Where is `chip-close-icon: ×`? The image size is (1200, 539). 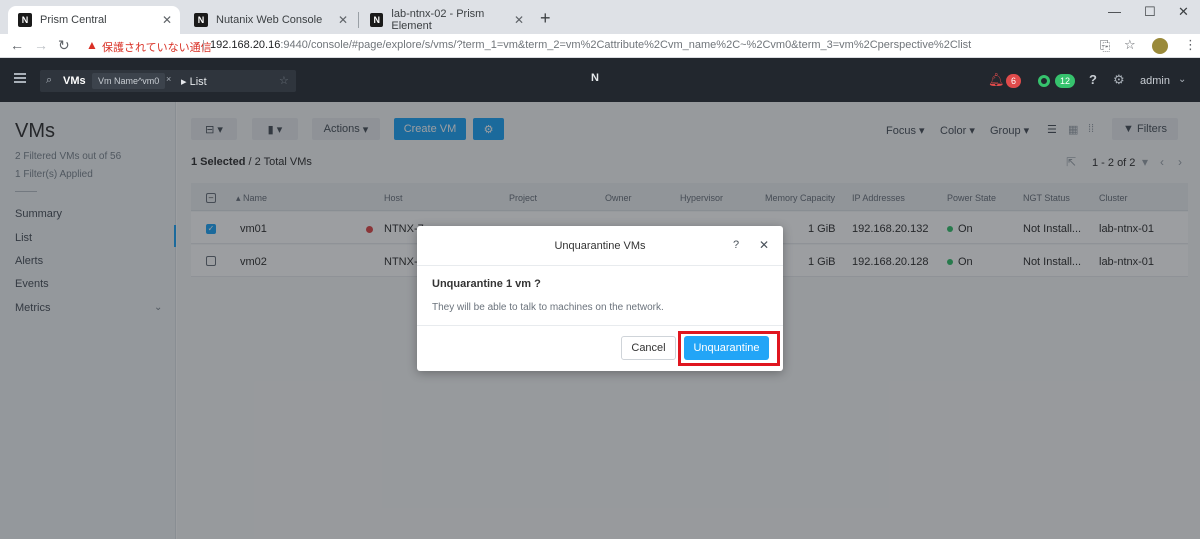
chip-close-icon: × is located at coordinates (168, 79).